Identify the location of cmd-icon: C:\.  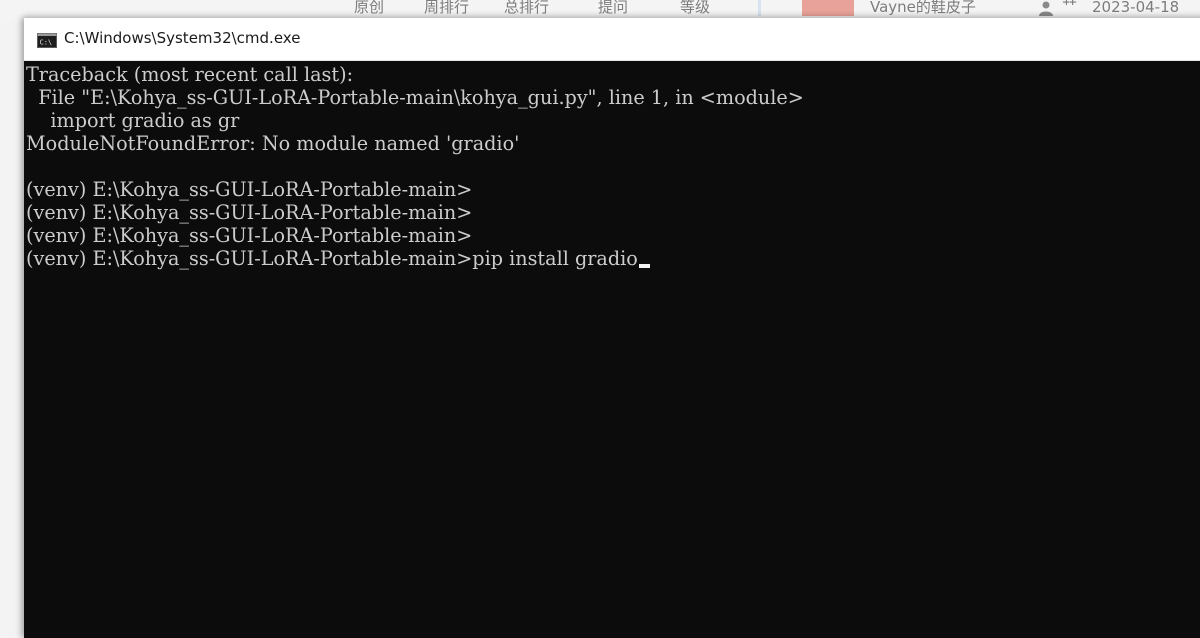
(47, 40).